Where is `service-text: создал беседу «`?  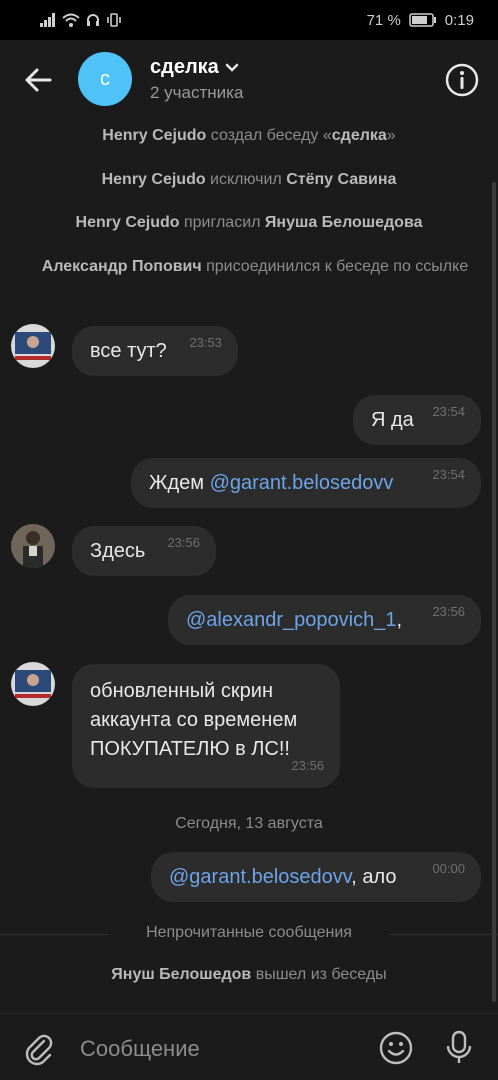
service-text: создал беседу « is located at coordinates (269, 135).